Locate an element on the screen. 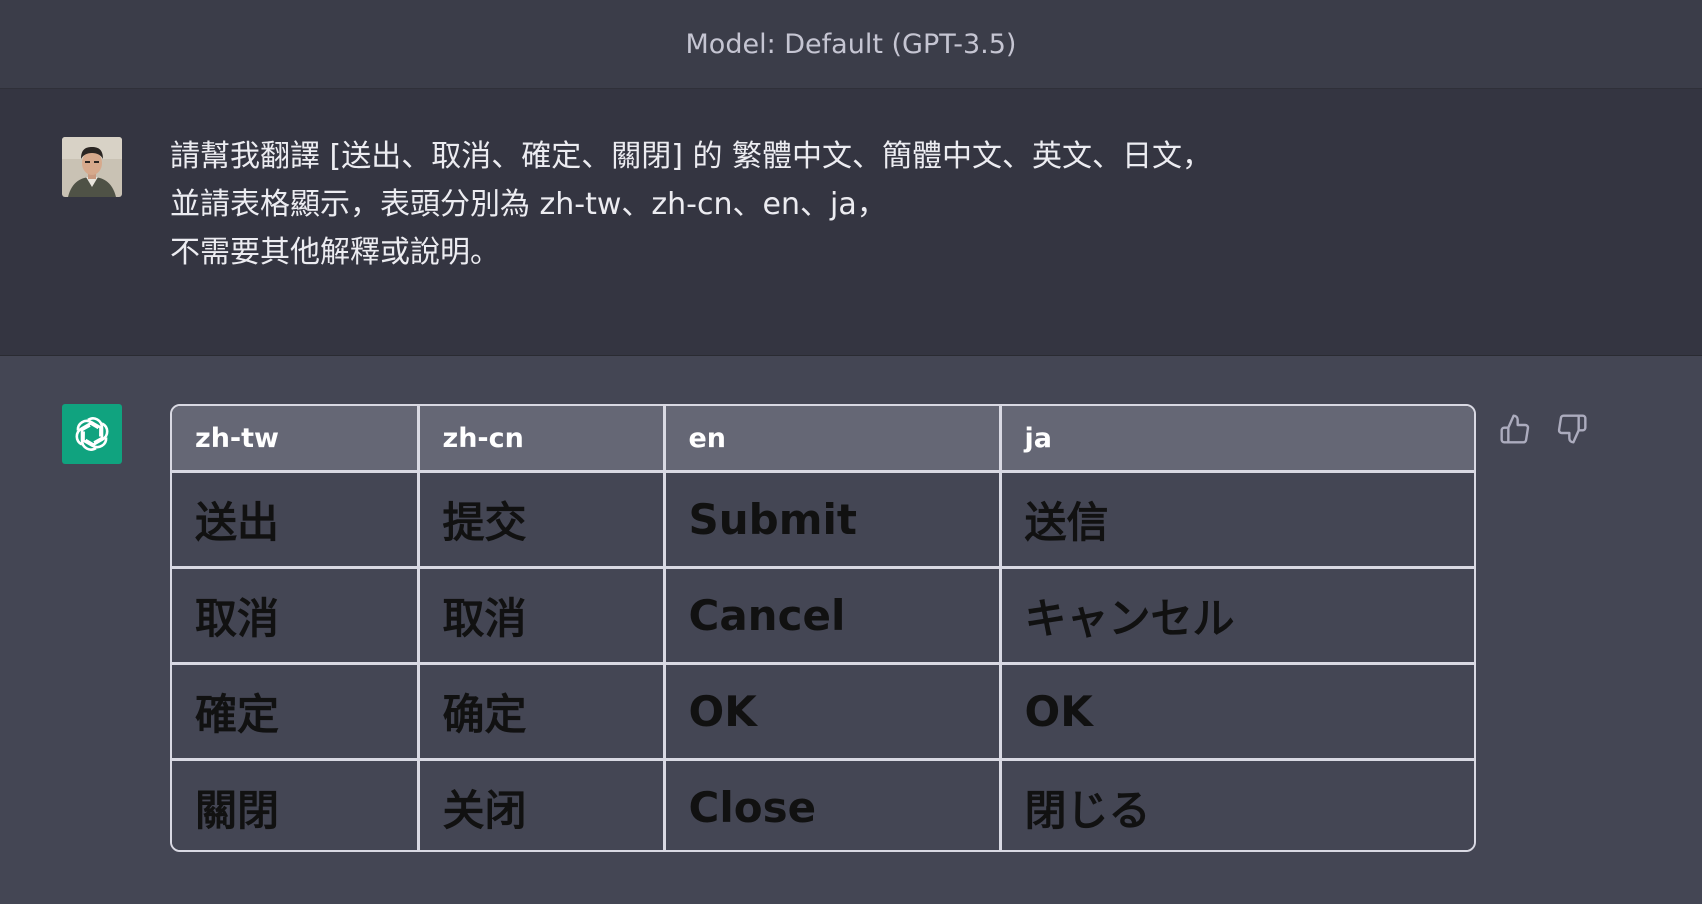 This screenshot has width=1702, height=904. table-row: 關閉 关闭 Close 閉じる is located at coordinates (823, 804).